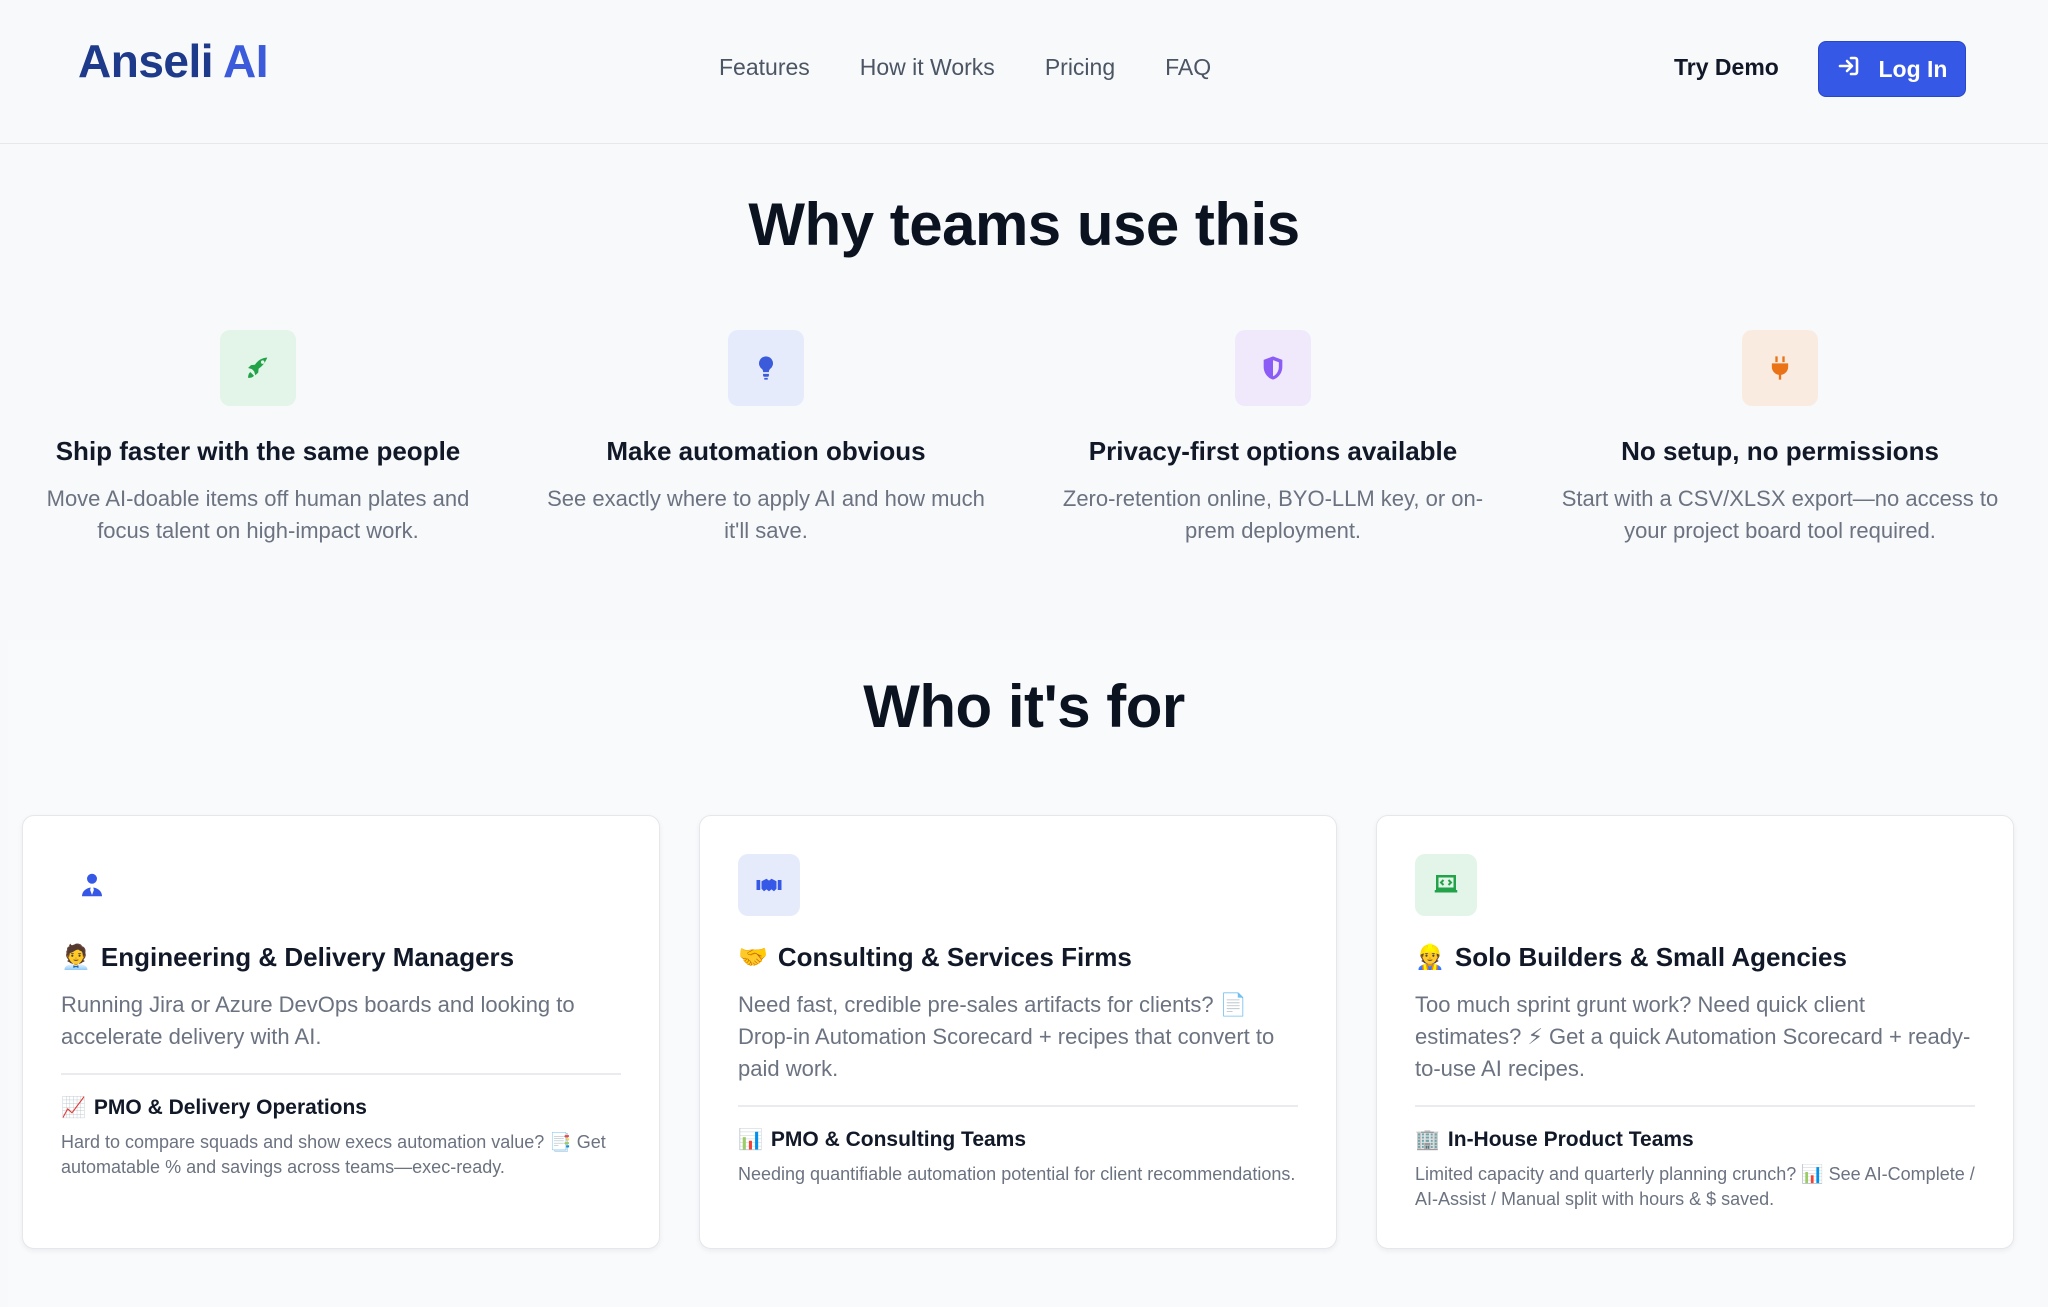 This screenshot has height=1307, width=2048. Describe the element at coordinates (1273, 451) in the screenshot. I see `feature-title: Privacy-first options available` at that location.